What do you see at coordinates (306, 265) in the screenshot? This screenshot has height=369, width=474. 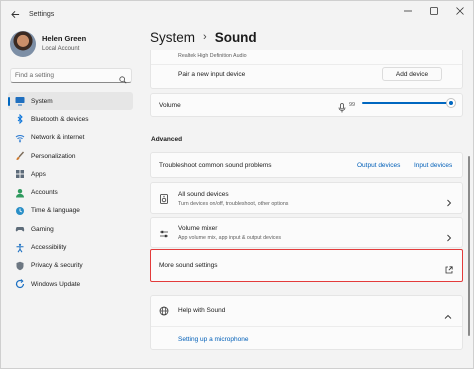 I see `more-sound-settings-row: More sound settings` at bounding box center [306, 265].